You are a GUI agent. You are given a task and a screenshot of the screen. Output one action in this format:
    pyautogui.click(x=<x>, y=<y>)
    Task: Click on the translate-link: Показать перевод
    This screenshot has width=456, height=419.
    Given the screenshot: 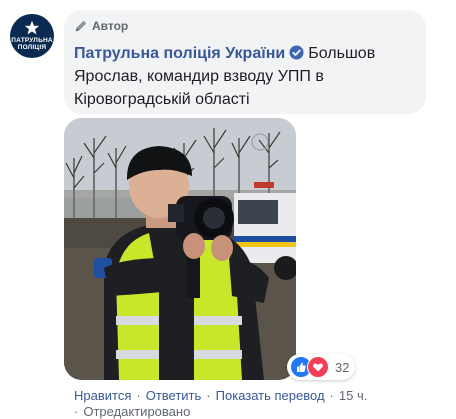 What is the action you would take?
    pyautogui.click(x=270, y=395)
    